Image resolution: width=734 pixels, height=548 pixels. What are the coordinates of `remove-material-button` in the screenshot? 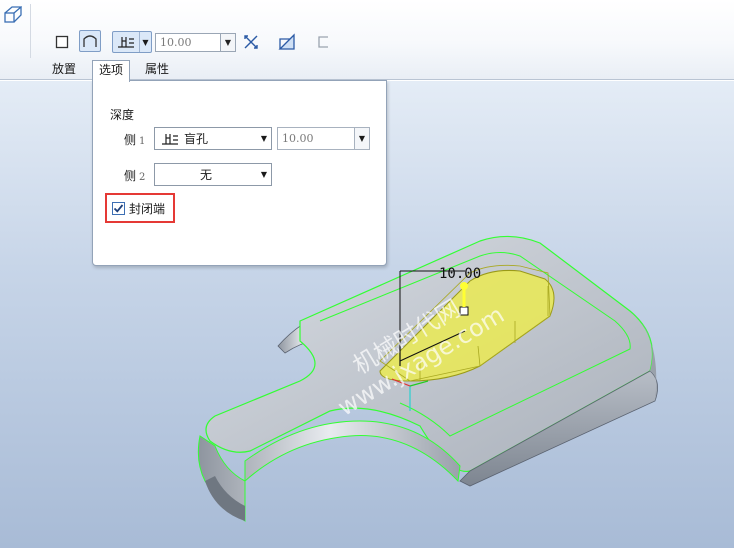 It's located at (287, 41).